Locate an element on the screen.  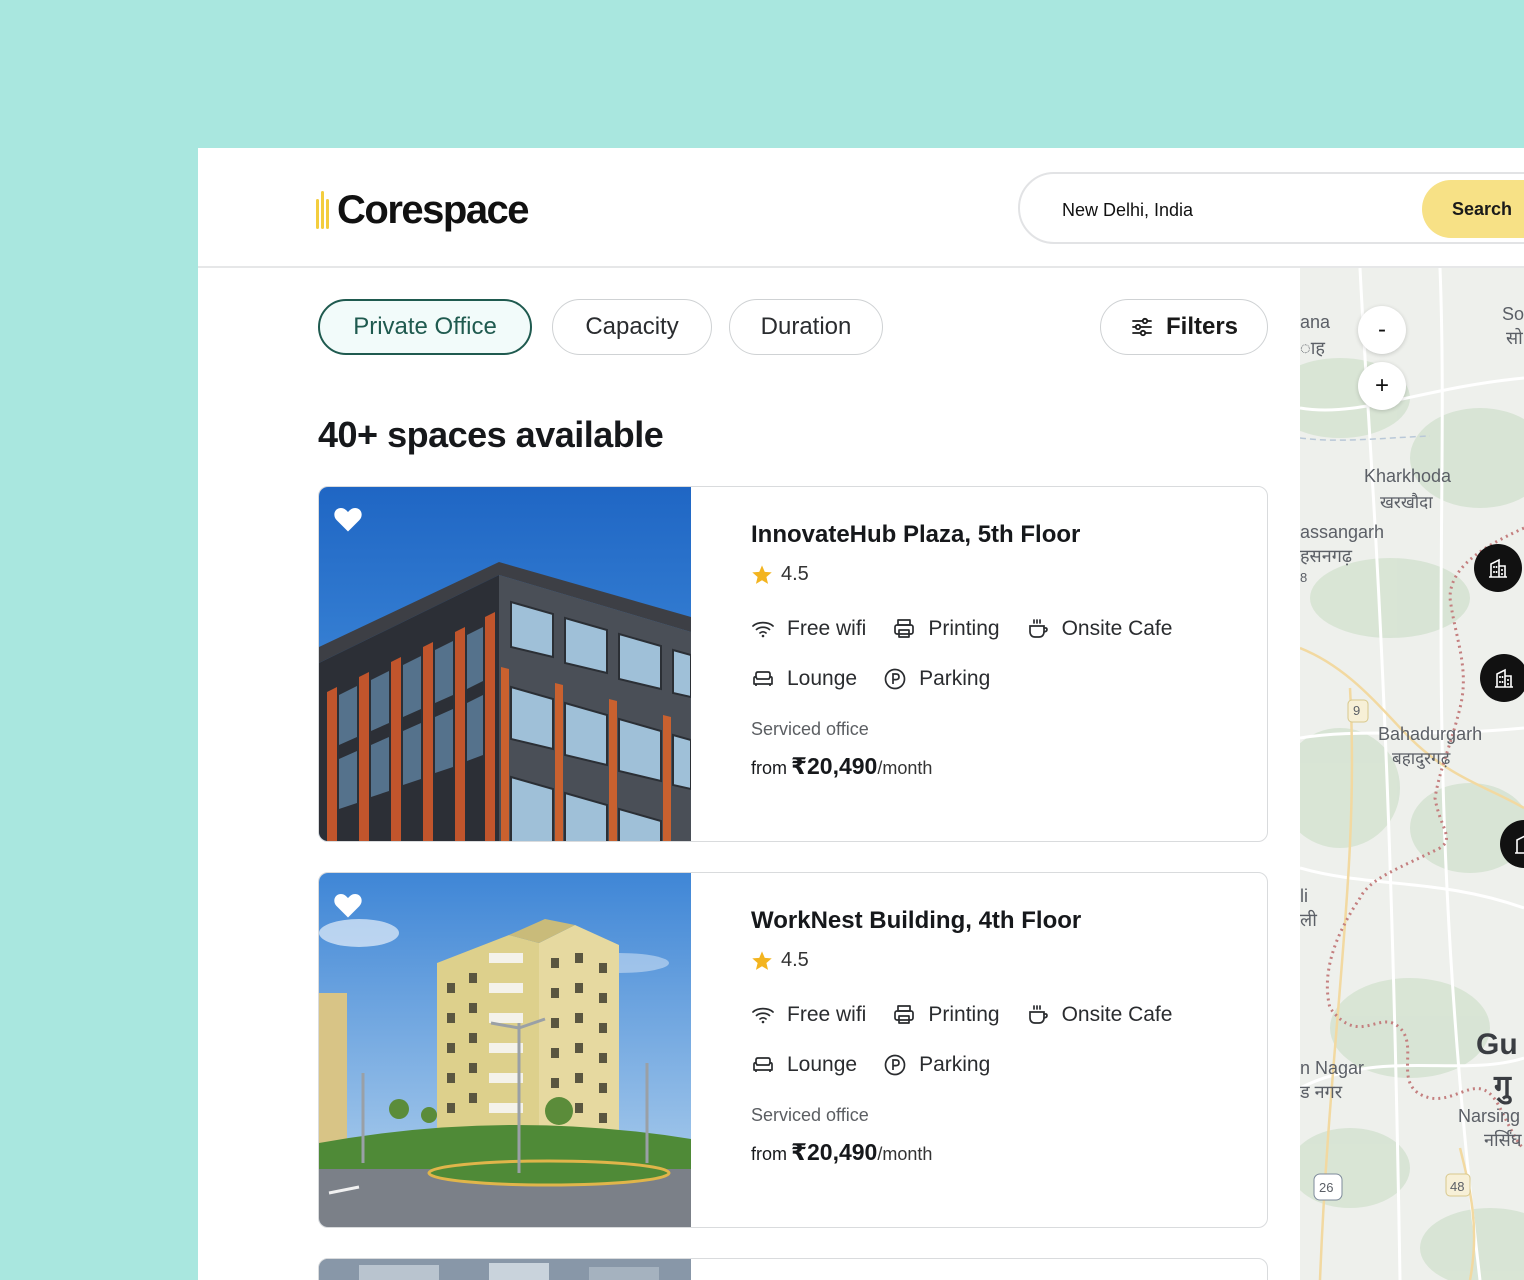
location-search-input is located at coordinates (1232, 210).